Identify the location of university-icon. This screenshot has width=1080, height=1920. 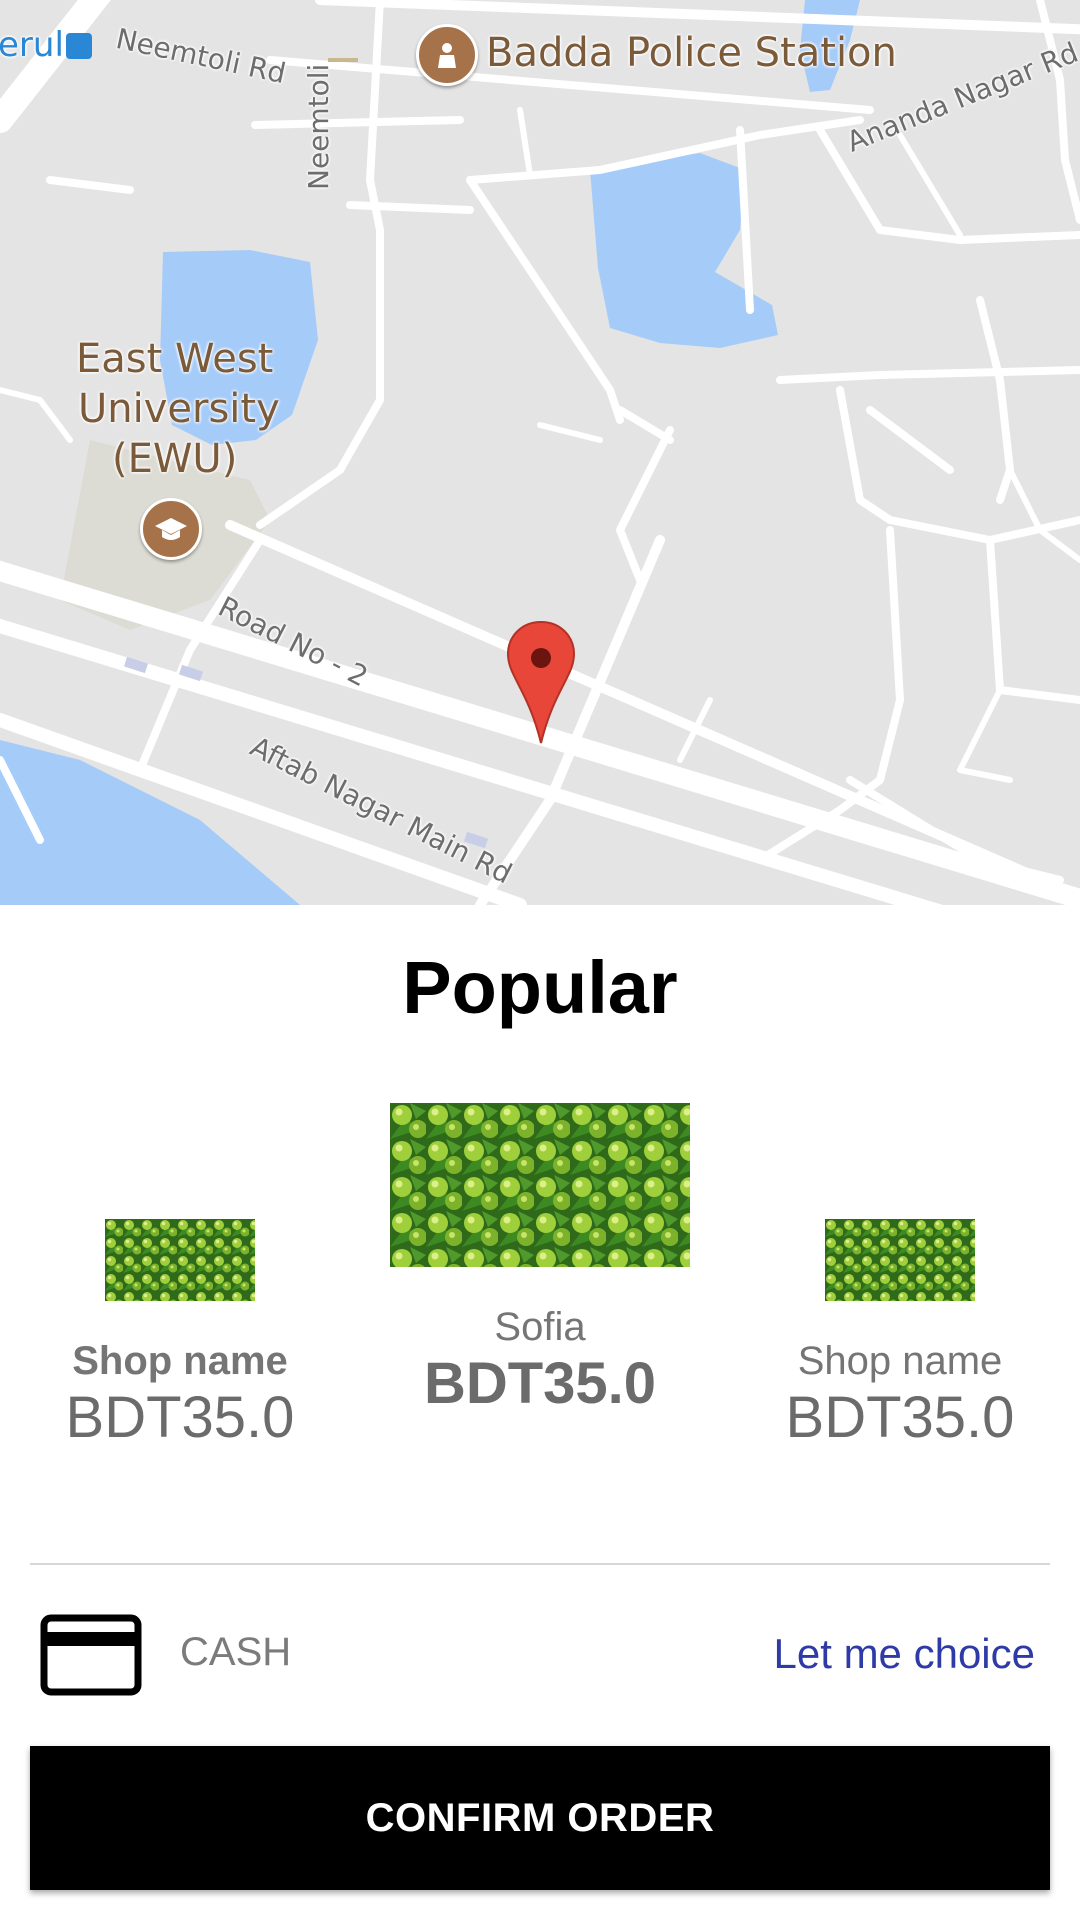
(171, 529).